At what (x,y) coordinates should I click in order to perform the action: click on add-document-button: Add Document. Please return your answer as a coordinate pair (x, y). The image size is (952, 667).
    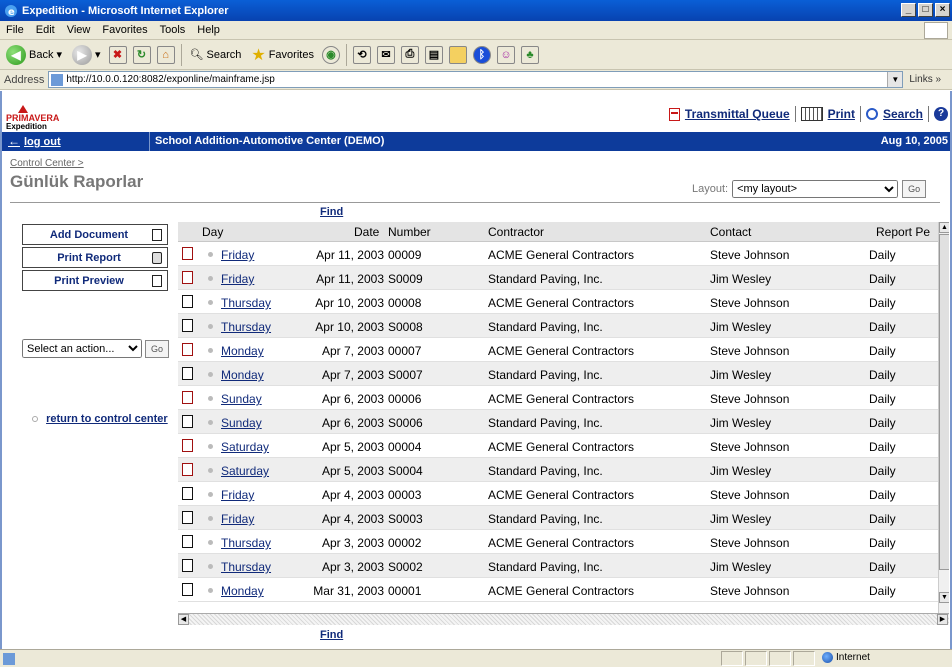
    Looking at the image, I should click on (95, 234).